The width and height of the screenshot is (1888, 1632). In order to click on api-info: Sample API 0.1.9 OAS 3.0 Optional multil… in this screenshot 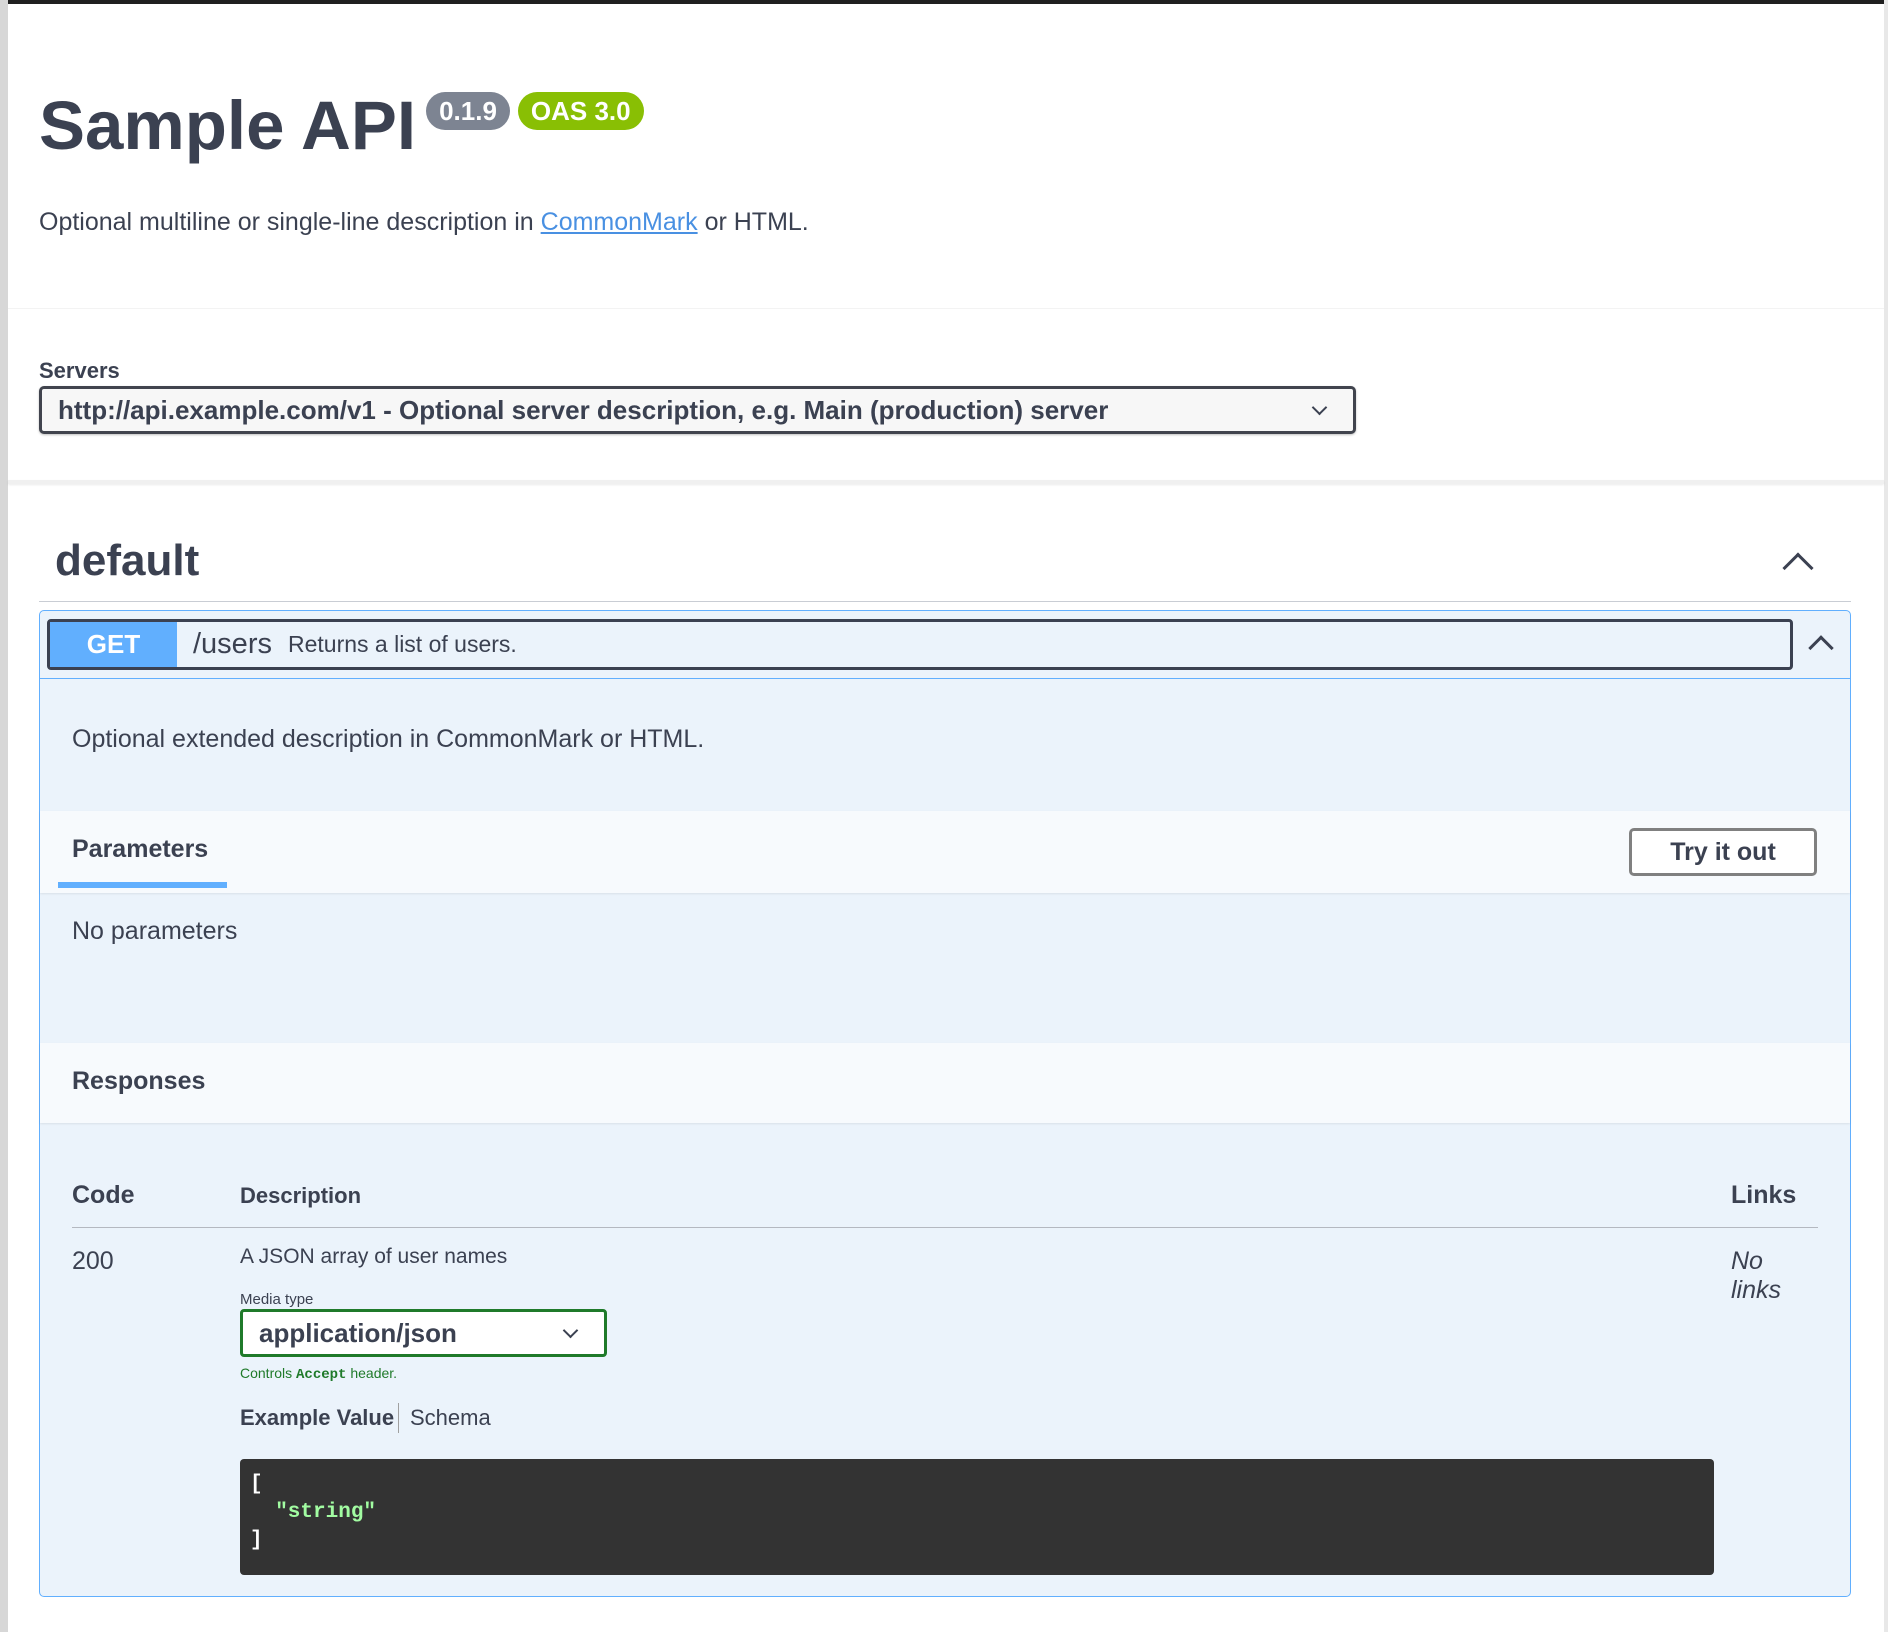, I will do `click(939, 161)`.